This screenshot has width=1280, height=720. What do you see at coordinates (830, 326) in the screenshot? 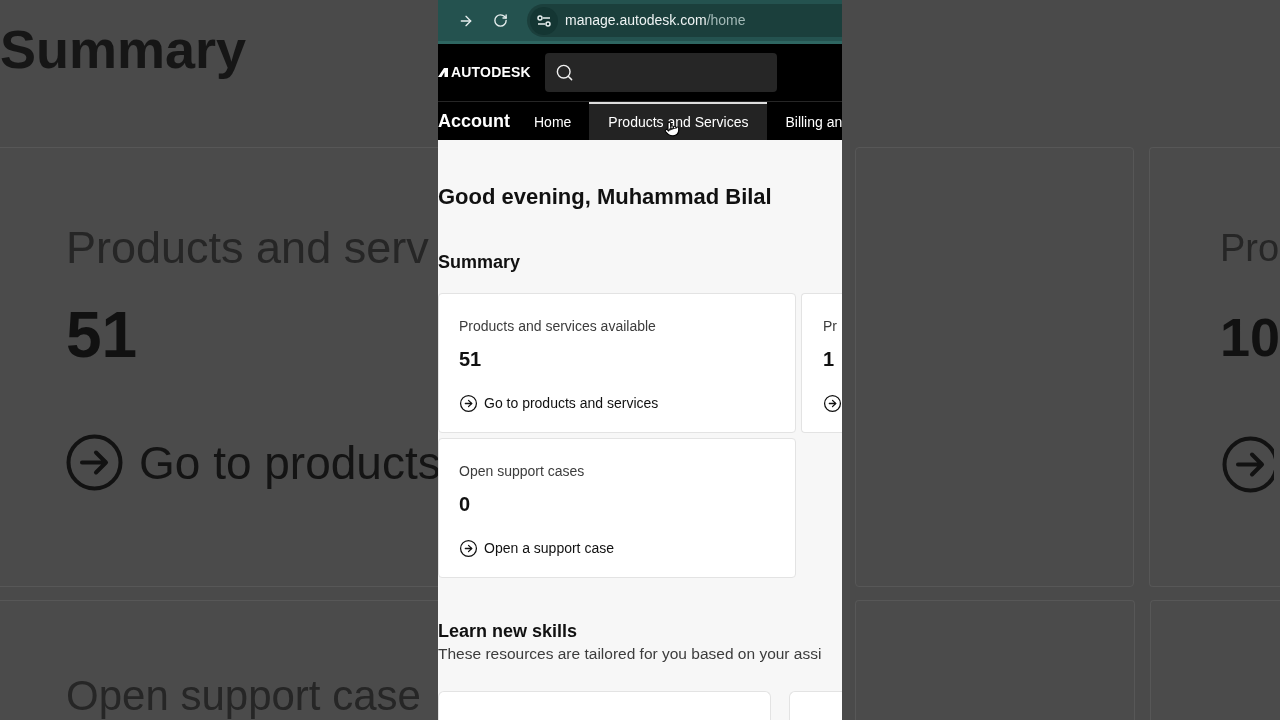
I see `card-label: Pr` at bounding box center [830, 326].